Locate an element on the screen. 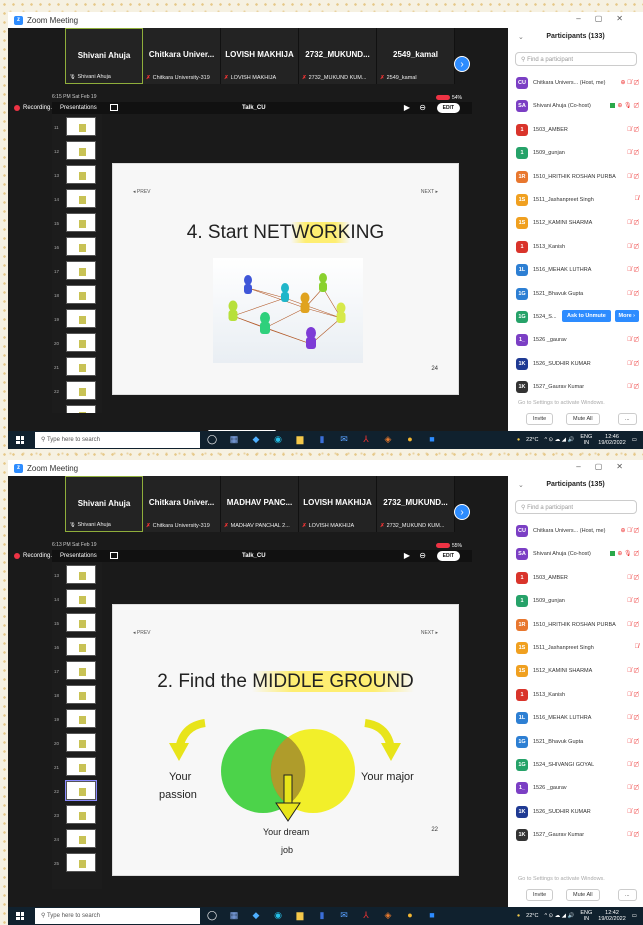  participant-row: 1S 1511_Jashanpreet Singh 🎙̸ is located at coordinates (575, 649).